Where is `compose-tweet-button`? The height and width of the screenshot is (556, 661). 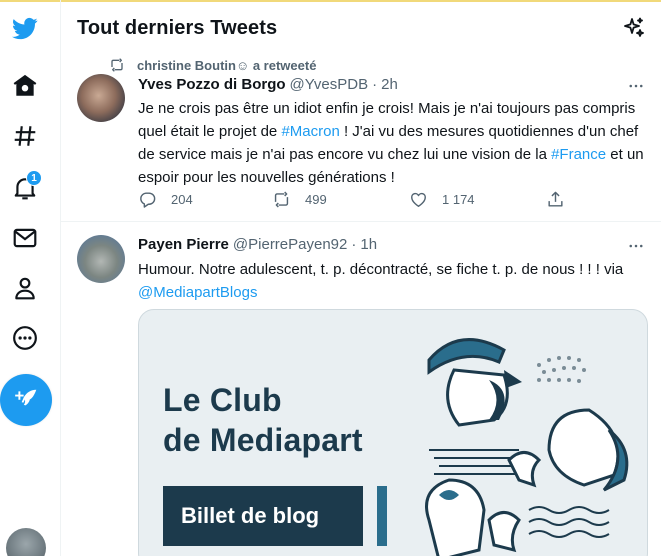 compose-tweet-button is located at coordinates (26, 400).